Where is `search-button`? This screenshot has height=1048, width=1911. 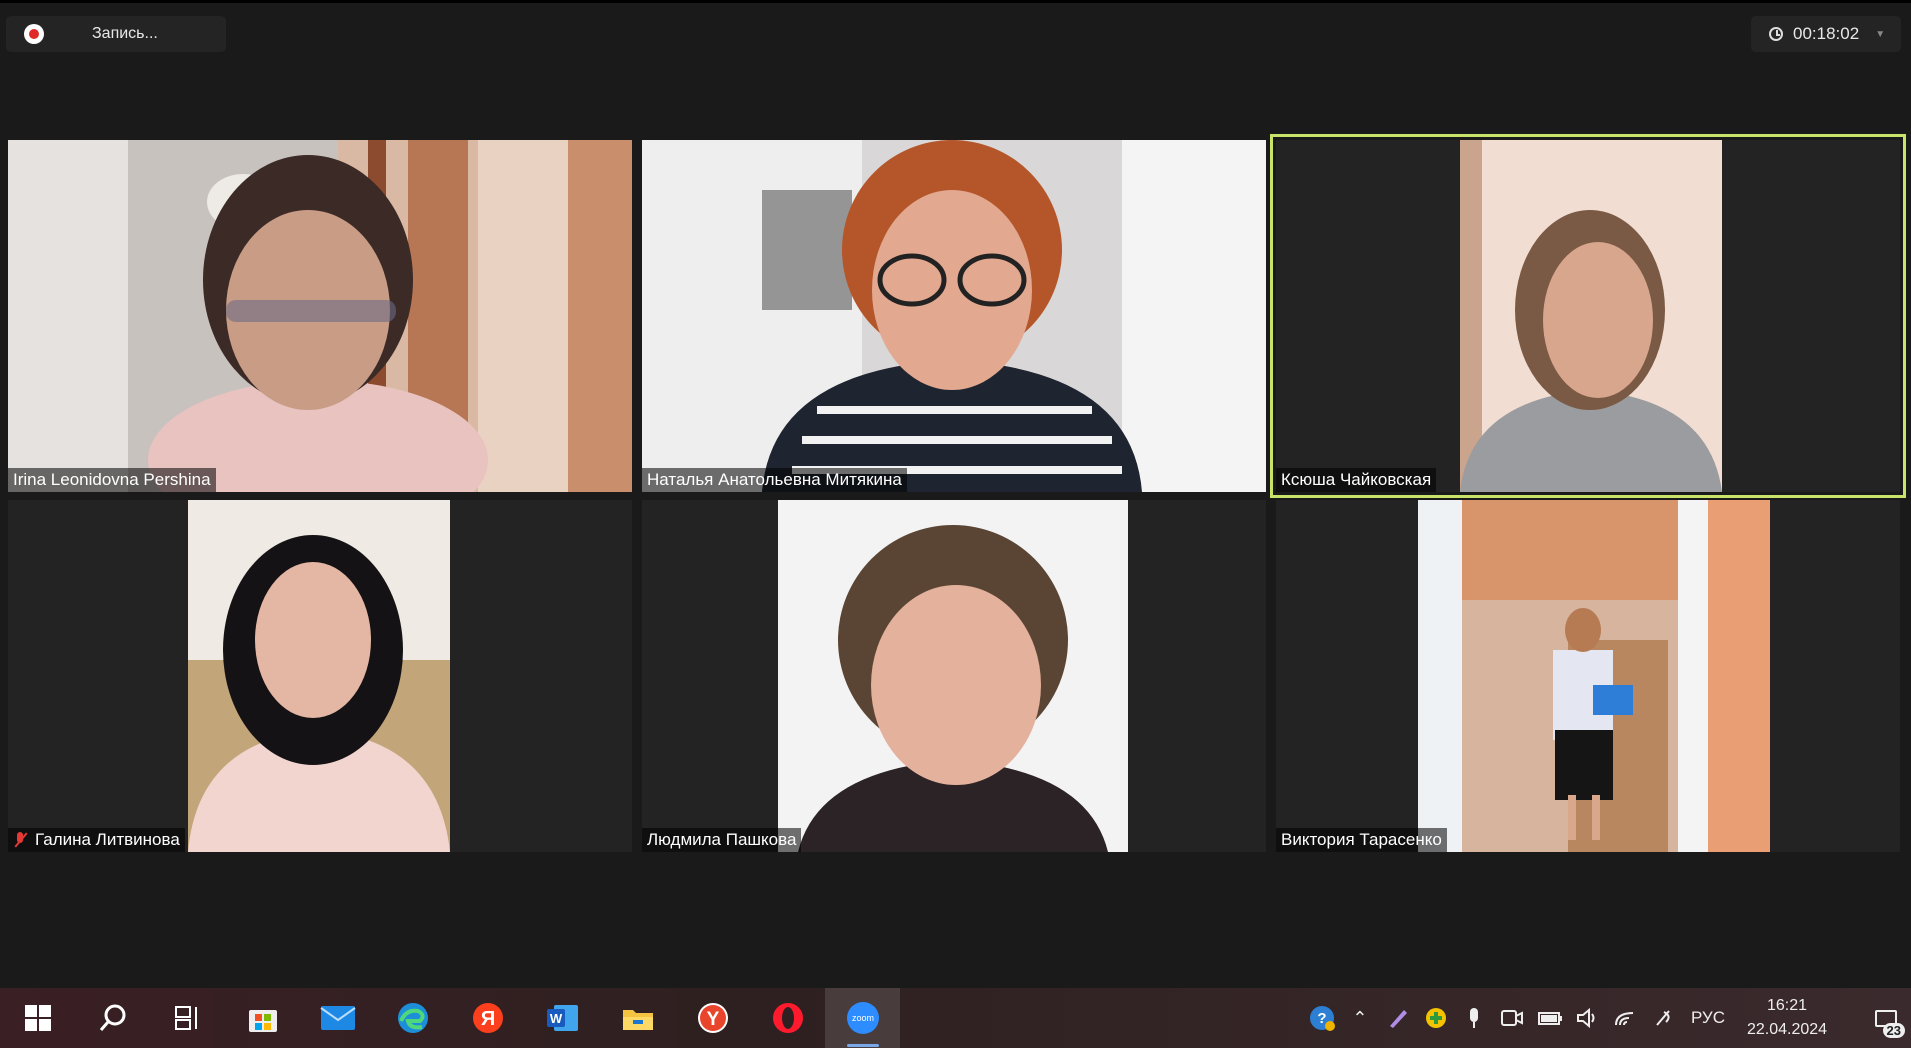 search-button is located at coordinates (112, 1018).